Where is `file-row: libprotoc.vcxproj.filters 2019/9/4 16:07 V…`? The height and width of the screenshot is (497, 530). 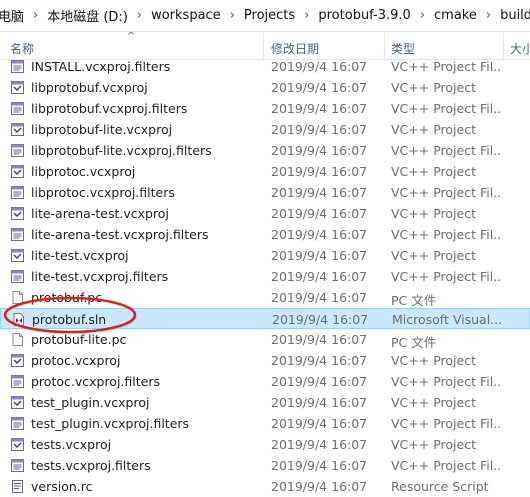
file-row: libprotoc.vcxproj.filters 2019/9/4 16:07 V… is located at coordinates (265, 192).